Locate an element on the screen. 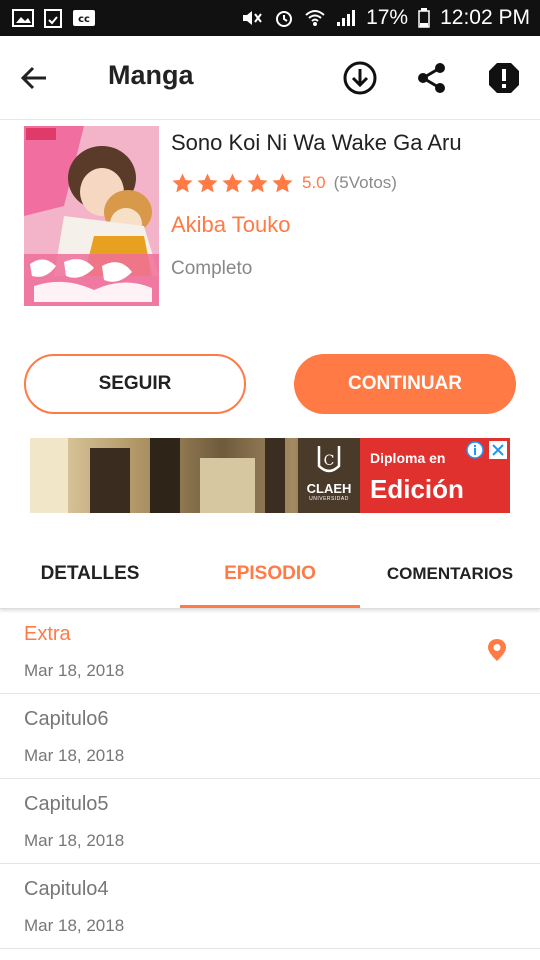 The image size is (540, 960). episode-item: Capitulo4 Mar 18, 2018 is located at coordinates (270, 906).